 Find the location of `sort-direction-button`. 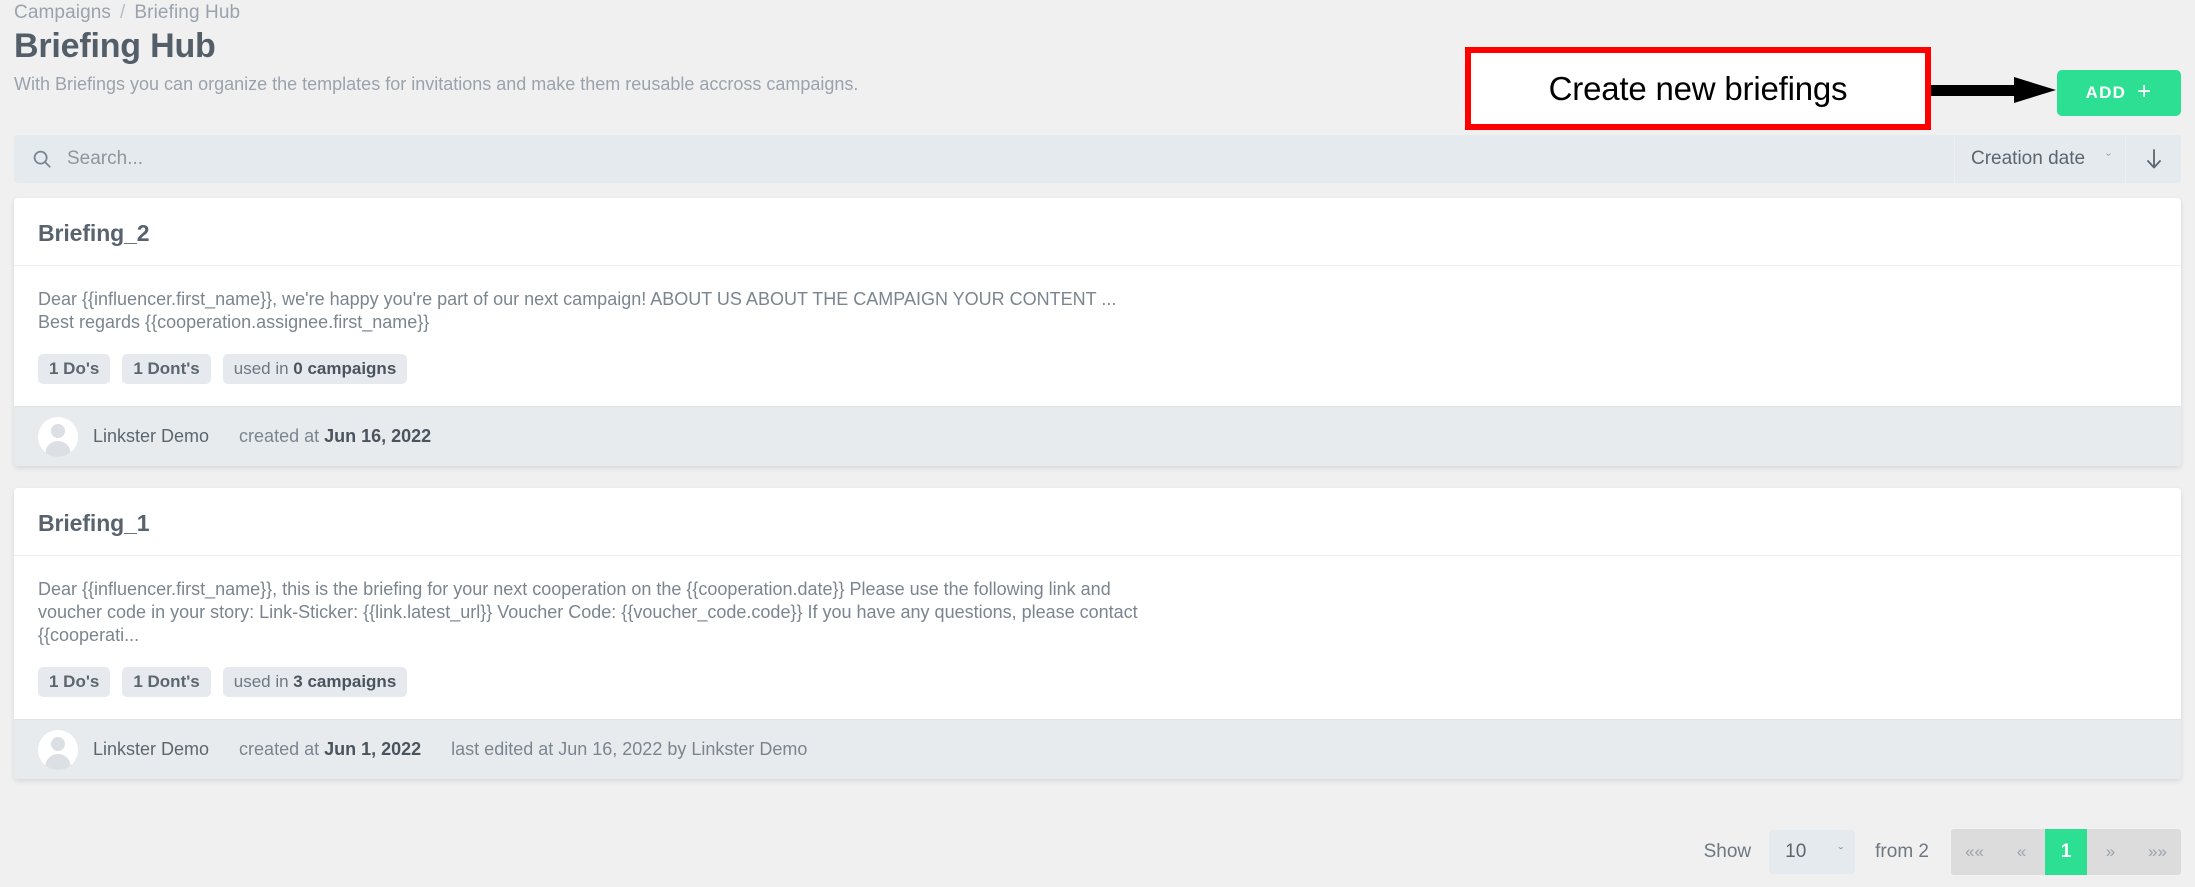

sort-direction-button is located at coordinates (2153, 159).